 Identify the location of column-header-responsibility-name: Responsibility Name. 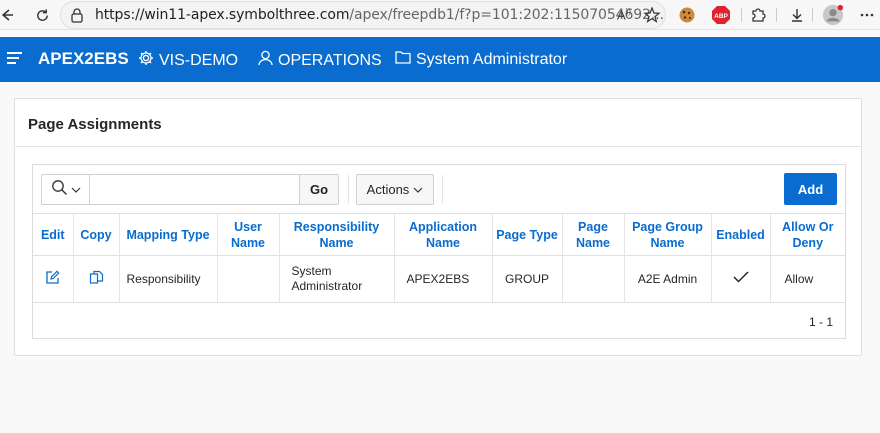
(337, 234).